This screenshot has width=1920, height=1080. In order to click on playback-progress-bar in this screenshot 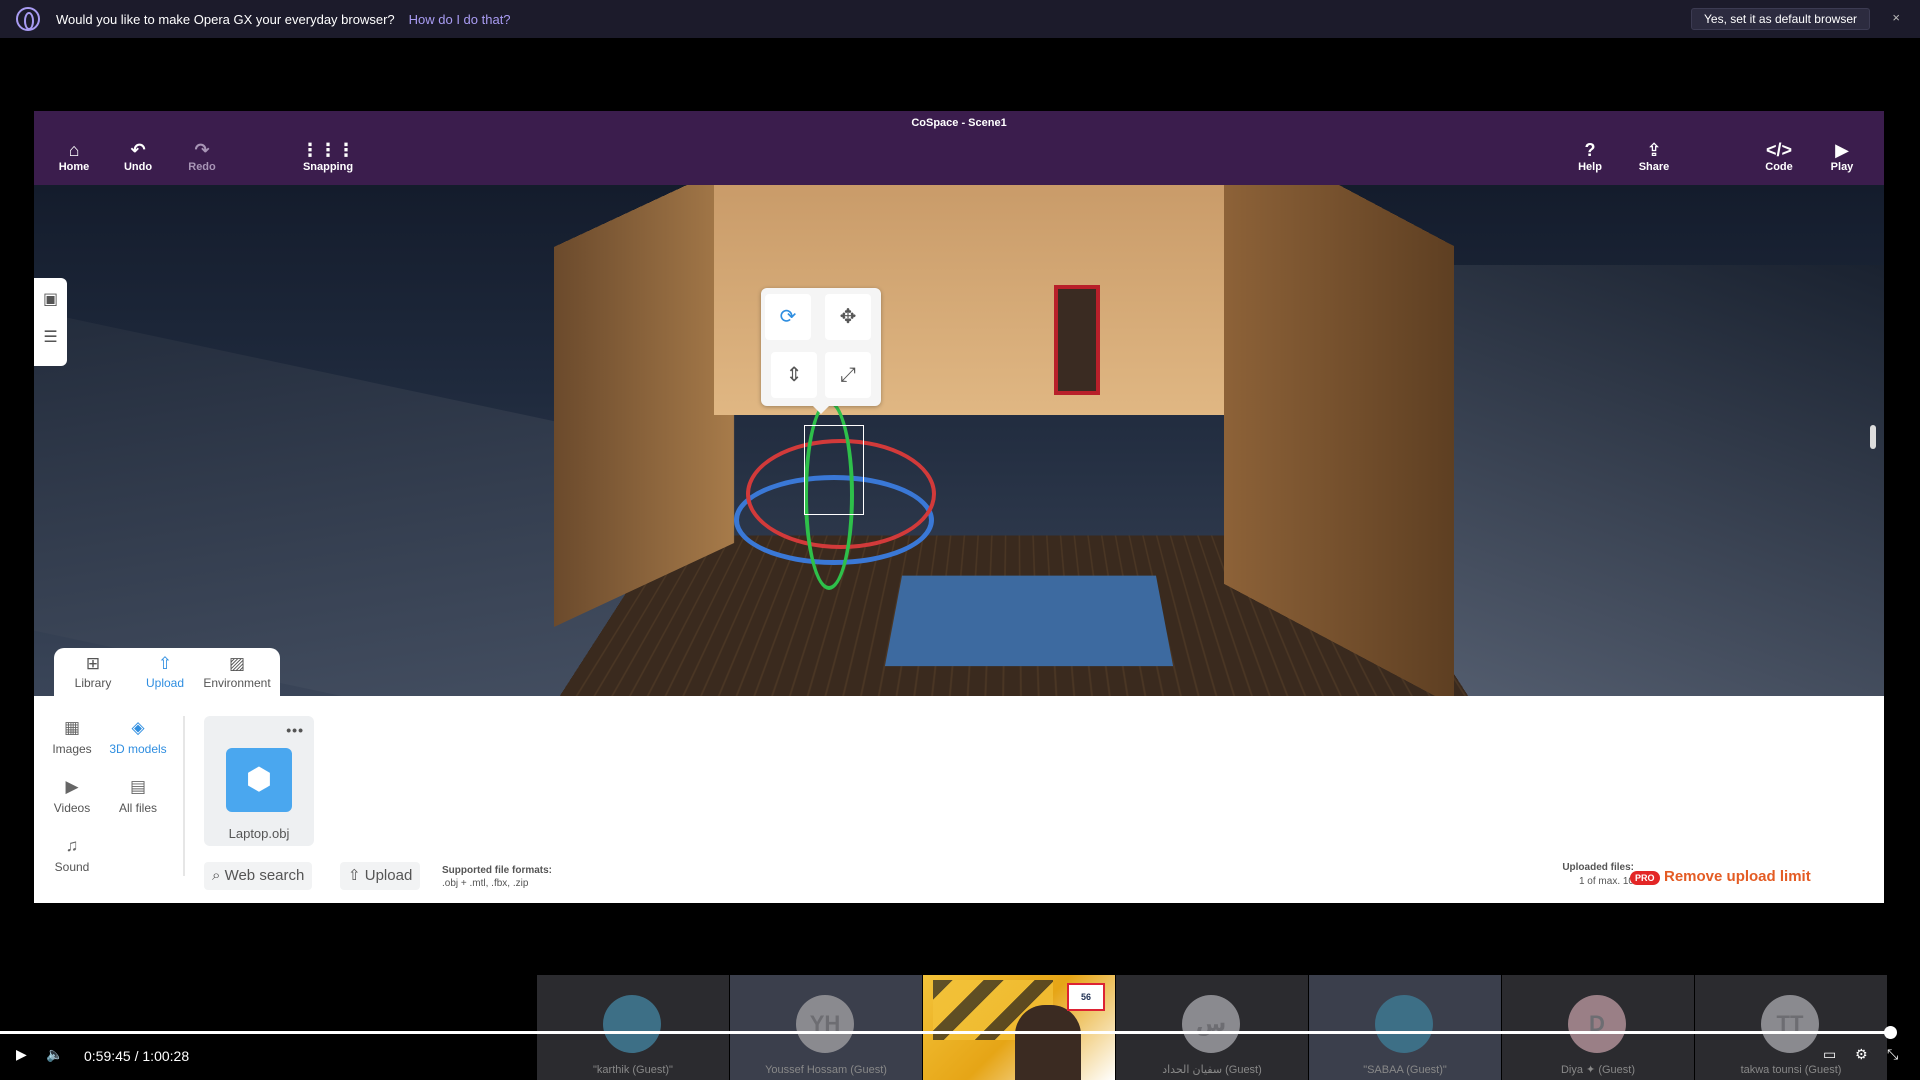, I will do `click(946, 1032)`.